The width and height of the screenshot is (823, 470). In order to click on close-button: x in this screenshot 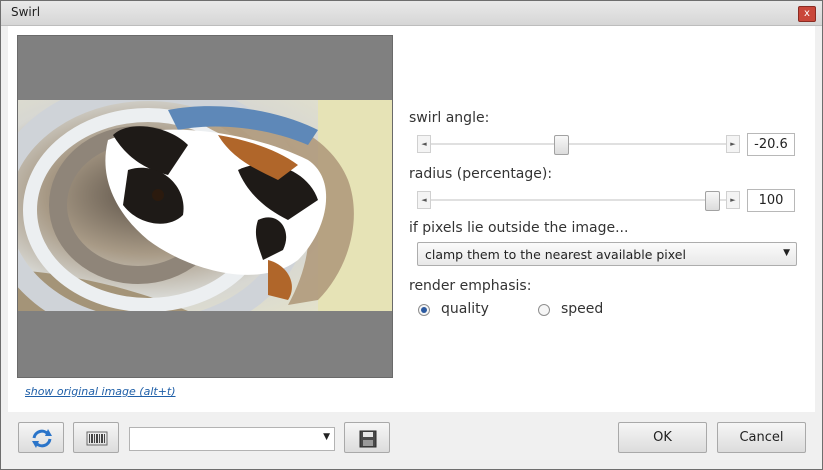, I will do `click(807, 14)`.